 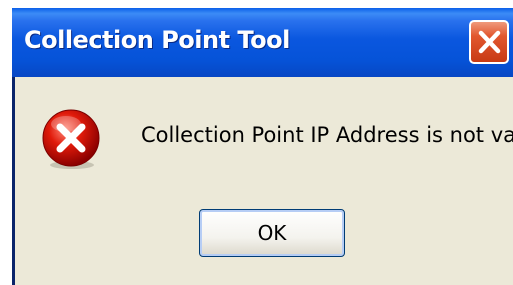 I want to click on error-message: Collection Point IP Address is not valid, so click(x=327, y=135).